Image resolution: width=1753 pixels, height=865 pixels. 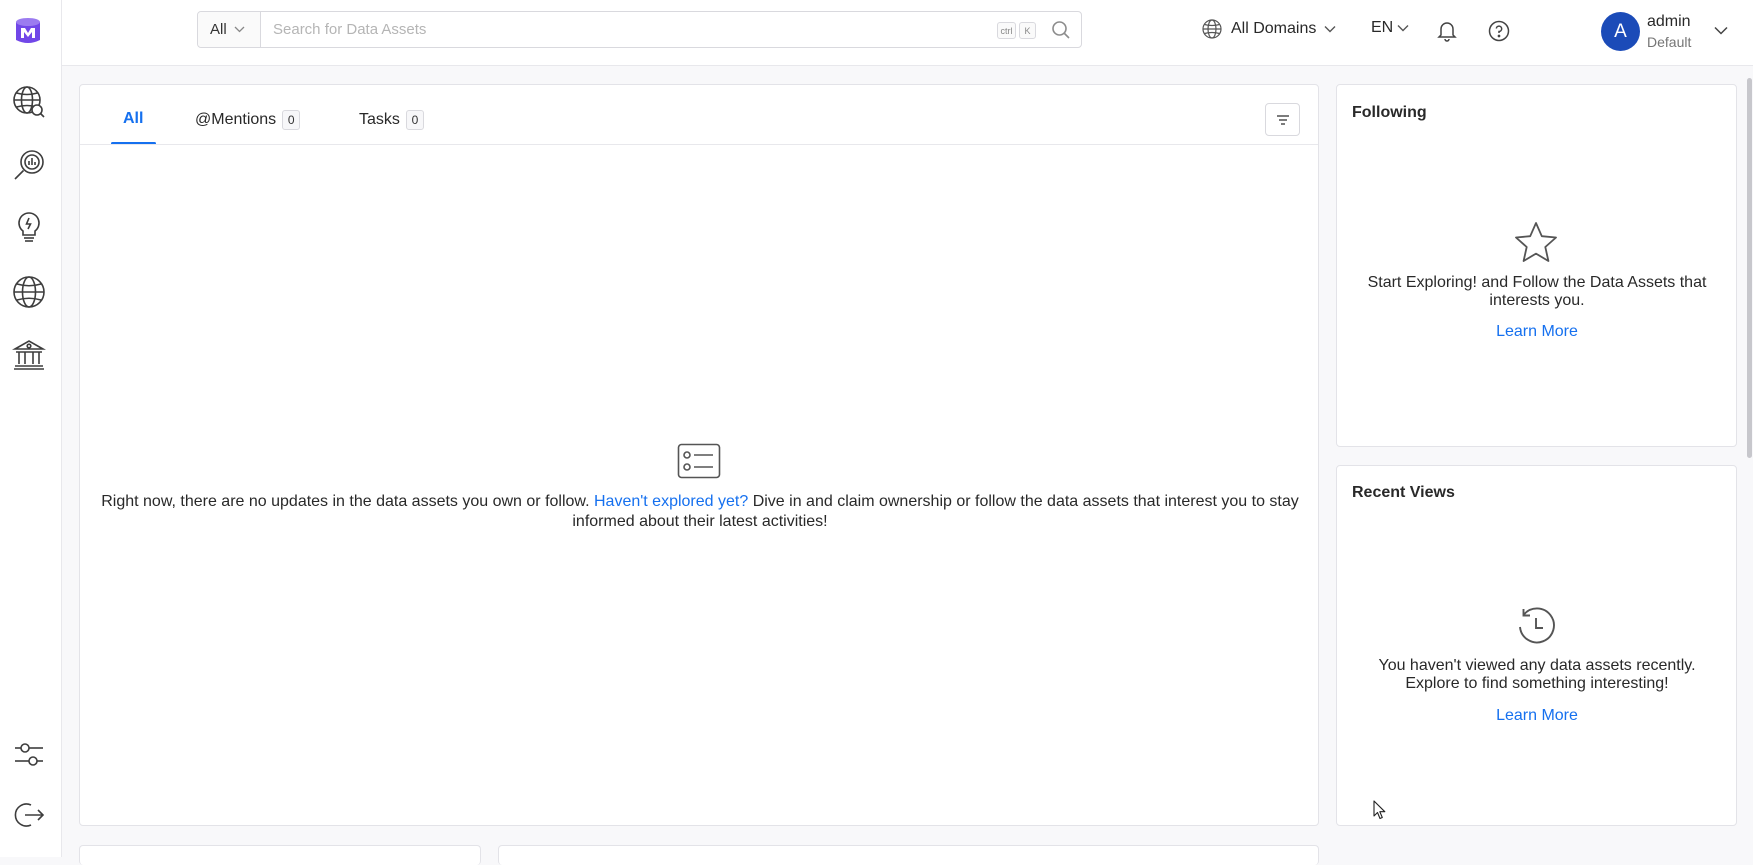 I want to click on explore-link: Haven't explored yet?, so click(x=671, y=501).